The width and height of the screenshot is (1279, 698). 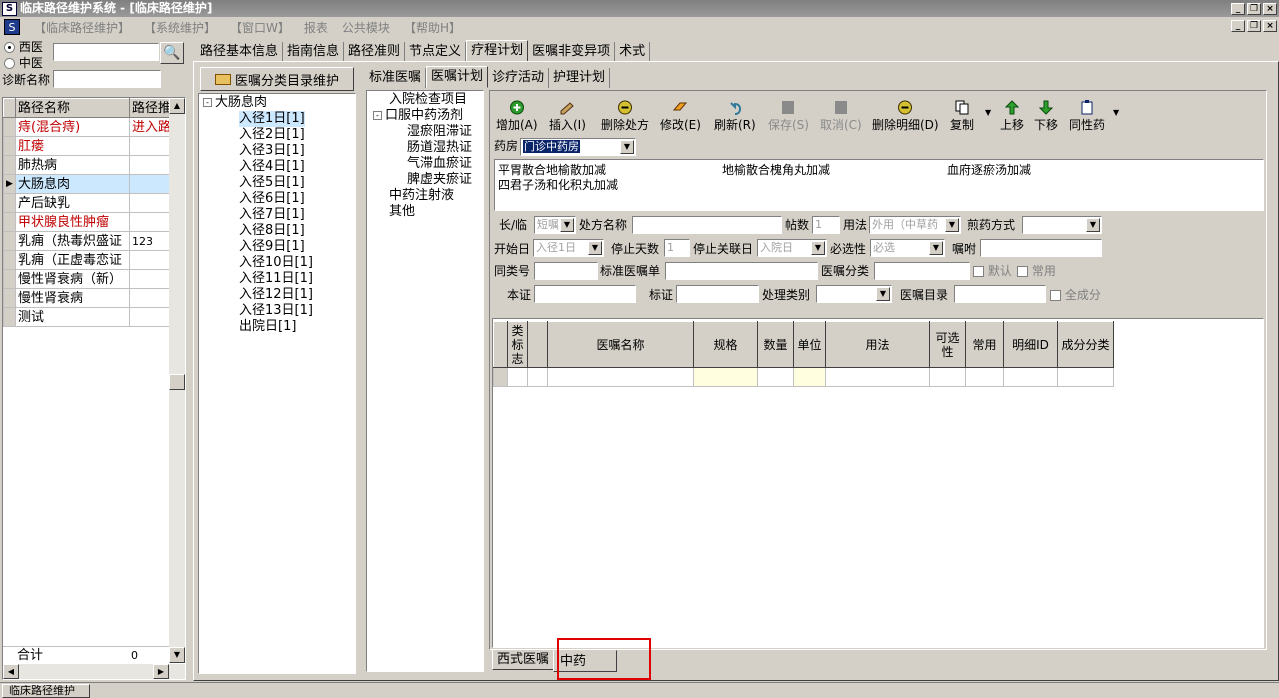 I want to click on path-name-cell: 乳痈（正虚毒恋证, so click(x=72, y=260).